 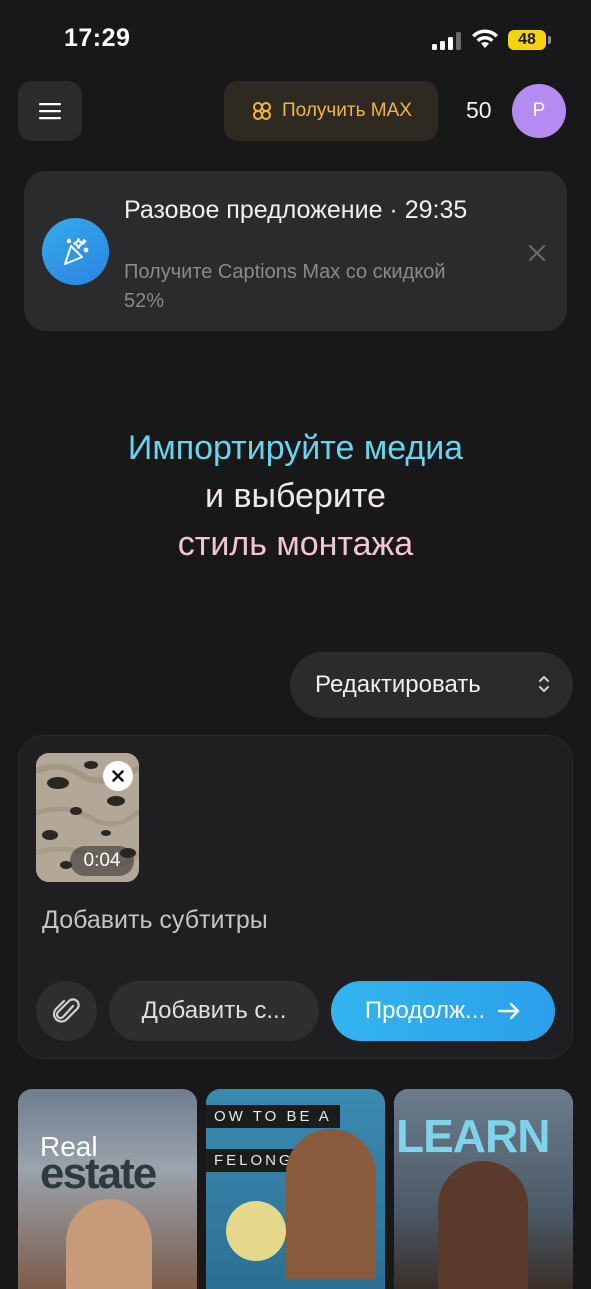 I want to click on credits-count: 50, so click(x=479, y=110).